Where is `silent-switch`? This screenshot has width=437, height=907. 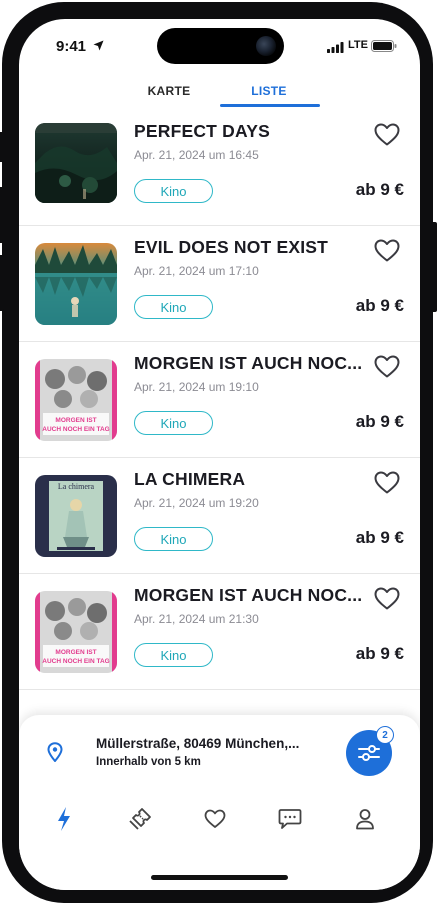
silent-switch is located at coordinates (2, 147).